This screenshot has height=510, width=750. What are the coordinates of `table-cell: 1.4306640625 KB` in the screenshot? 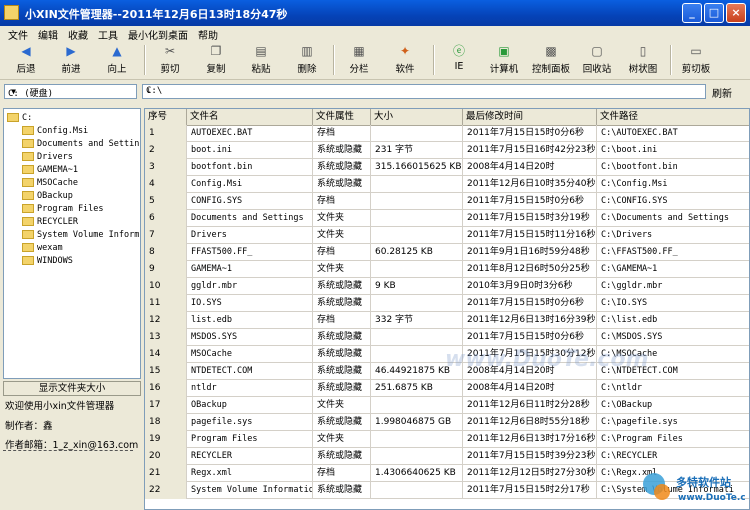 It's located at (417, 473).